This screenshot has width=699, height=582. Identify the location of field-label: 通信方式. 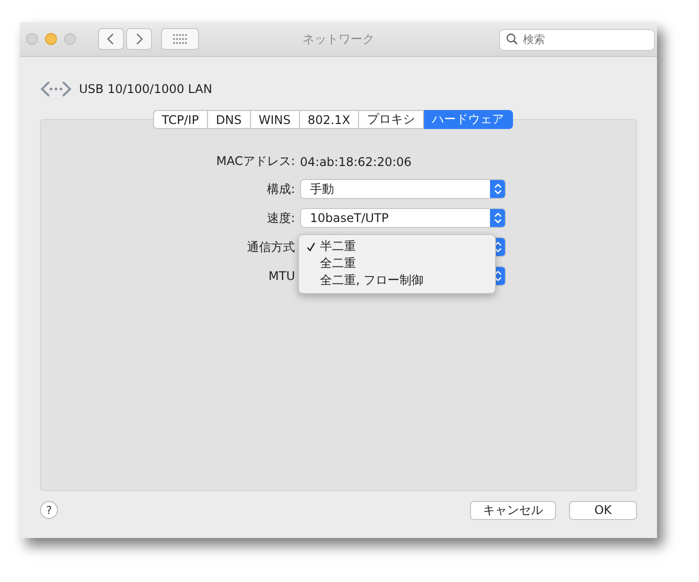
(270, 247).